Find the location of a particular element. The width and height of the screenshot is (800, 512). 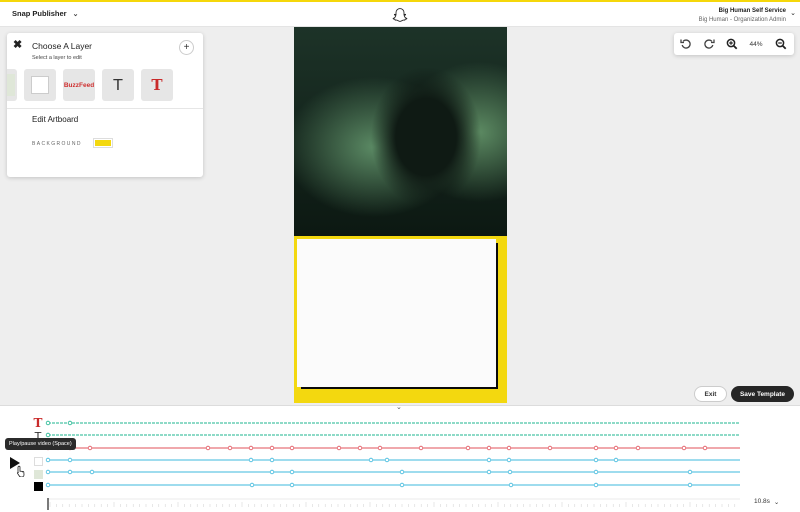

collapse-timeline-icon: ⌄ is located at coordinates (399, 407).